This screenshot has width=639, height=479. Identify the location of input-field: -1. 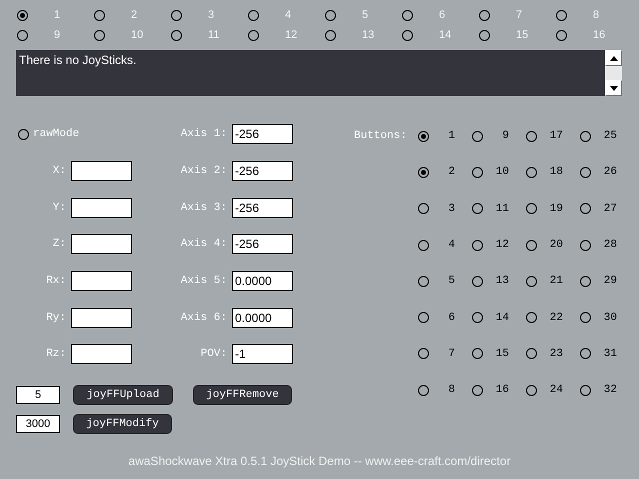
(262, 354).